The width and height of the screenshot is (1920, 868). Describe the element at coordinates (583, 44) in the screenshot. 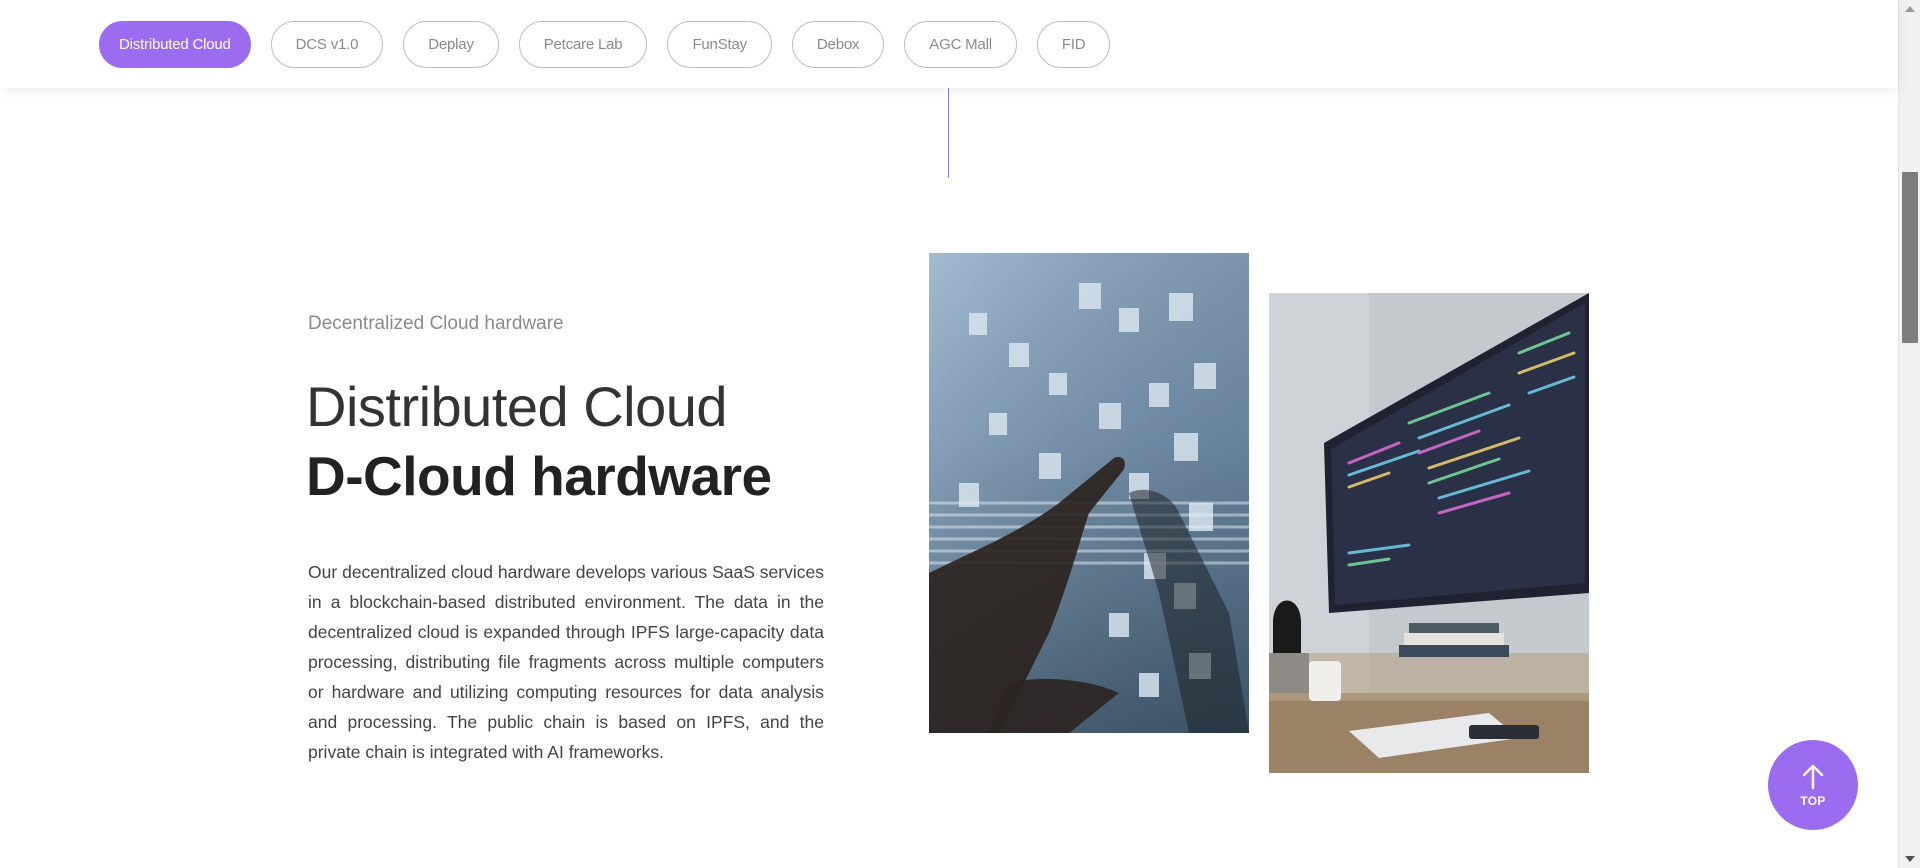

I see `tab-petcare-lab: Petcare Lab` at that location.